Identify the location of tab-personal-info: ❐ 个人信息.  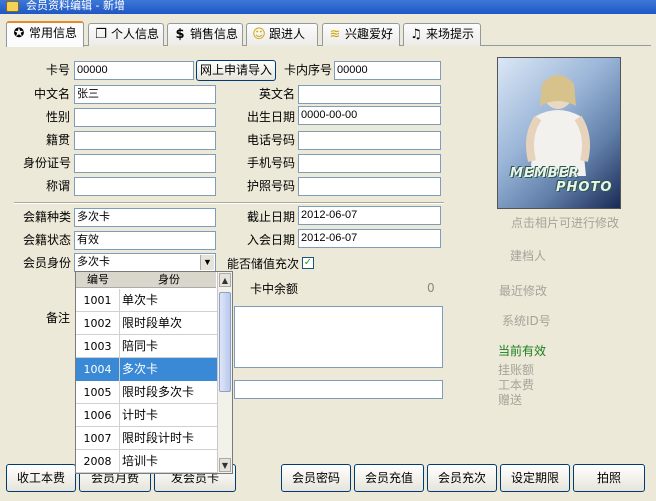
(126, 34).